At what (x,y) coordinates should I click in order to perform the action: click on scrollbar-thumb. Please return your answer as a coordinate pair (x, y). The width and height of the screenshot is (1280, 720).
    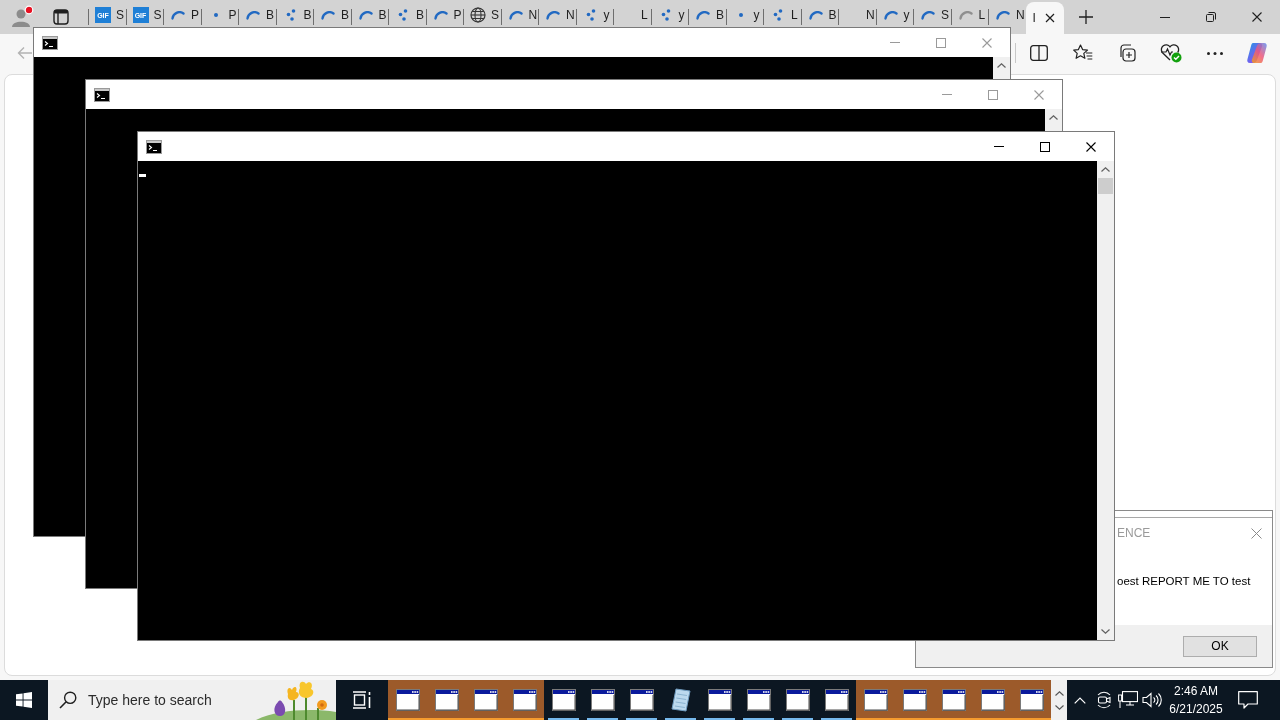
    Looking at the image, I should click on (1105, 186).